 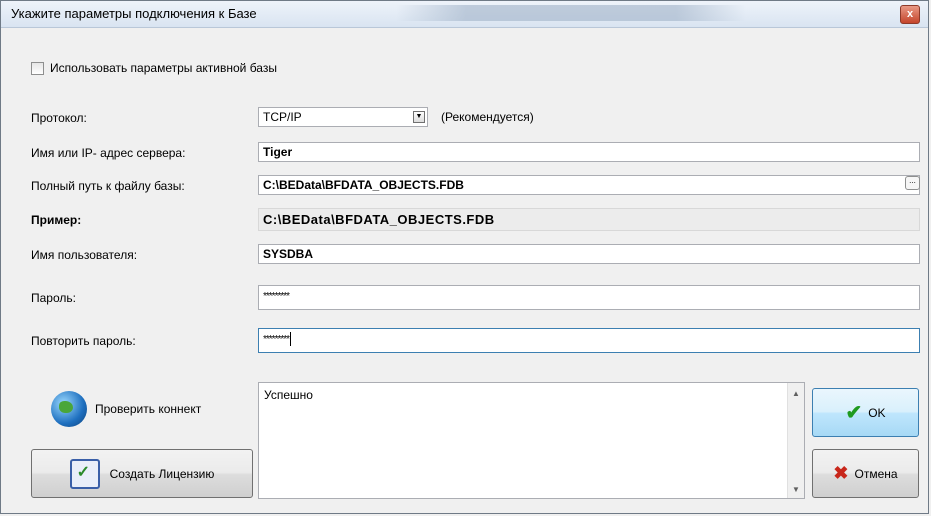 What do you see at coordinates (276, 339) in the screenshot?
I see `password-repeat-mask: *********` at bounding box center [276, 339].